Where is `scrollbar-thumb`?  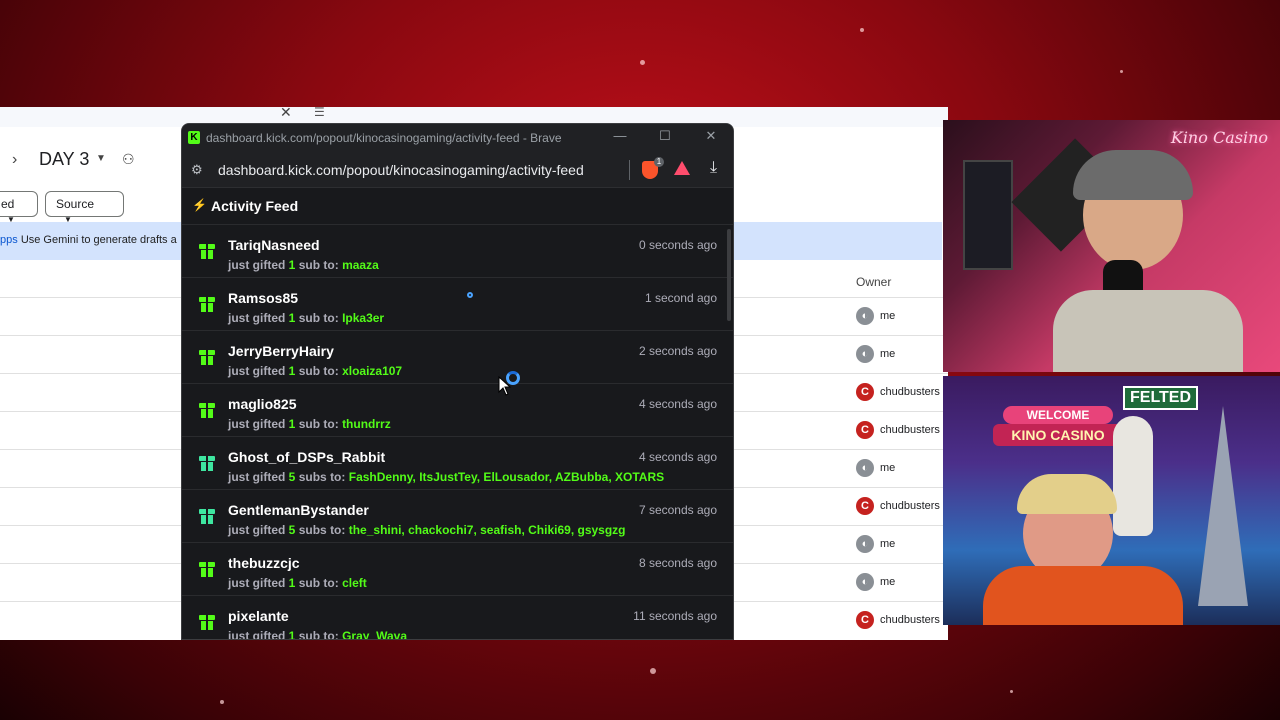 scrollbar-thumb is located at coordinates (729, 275).